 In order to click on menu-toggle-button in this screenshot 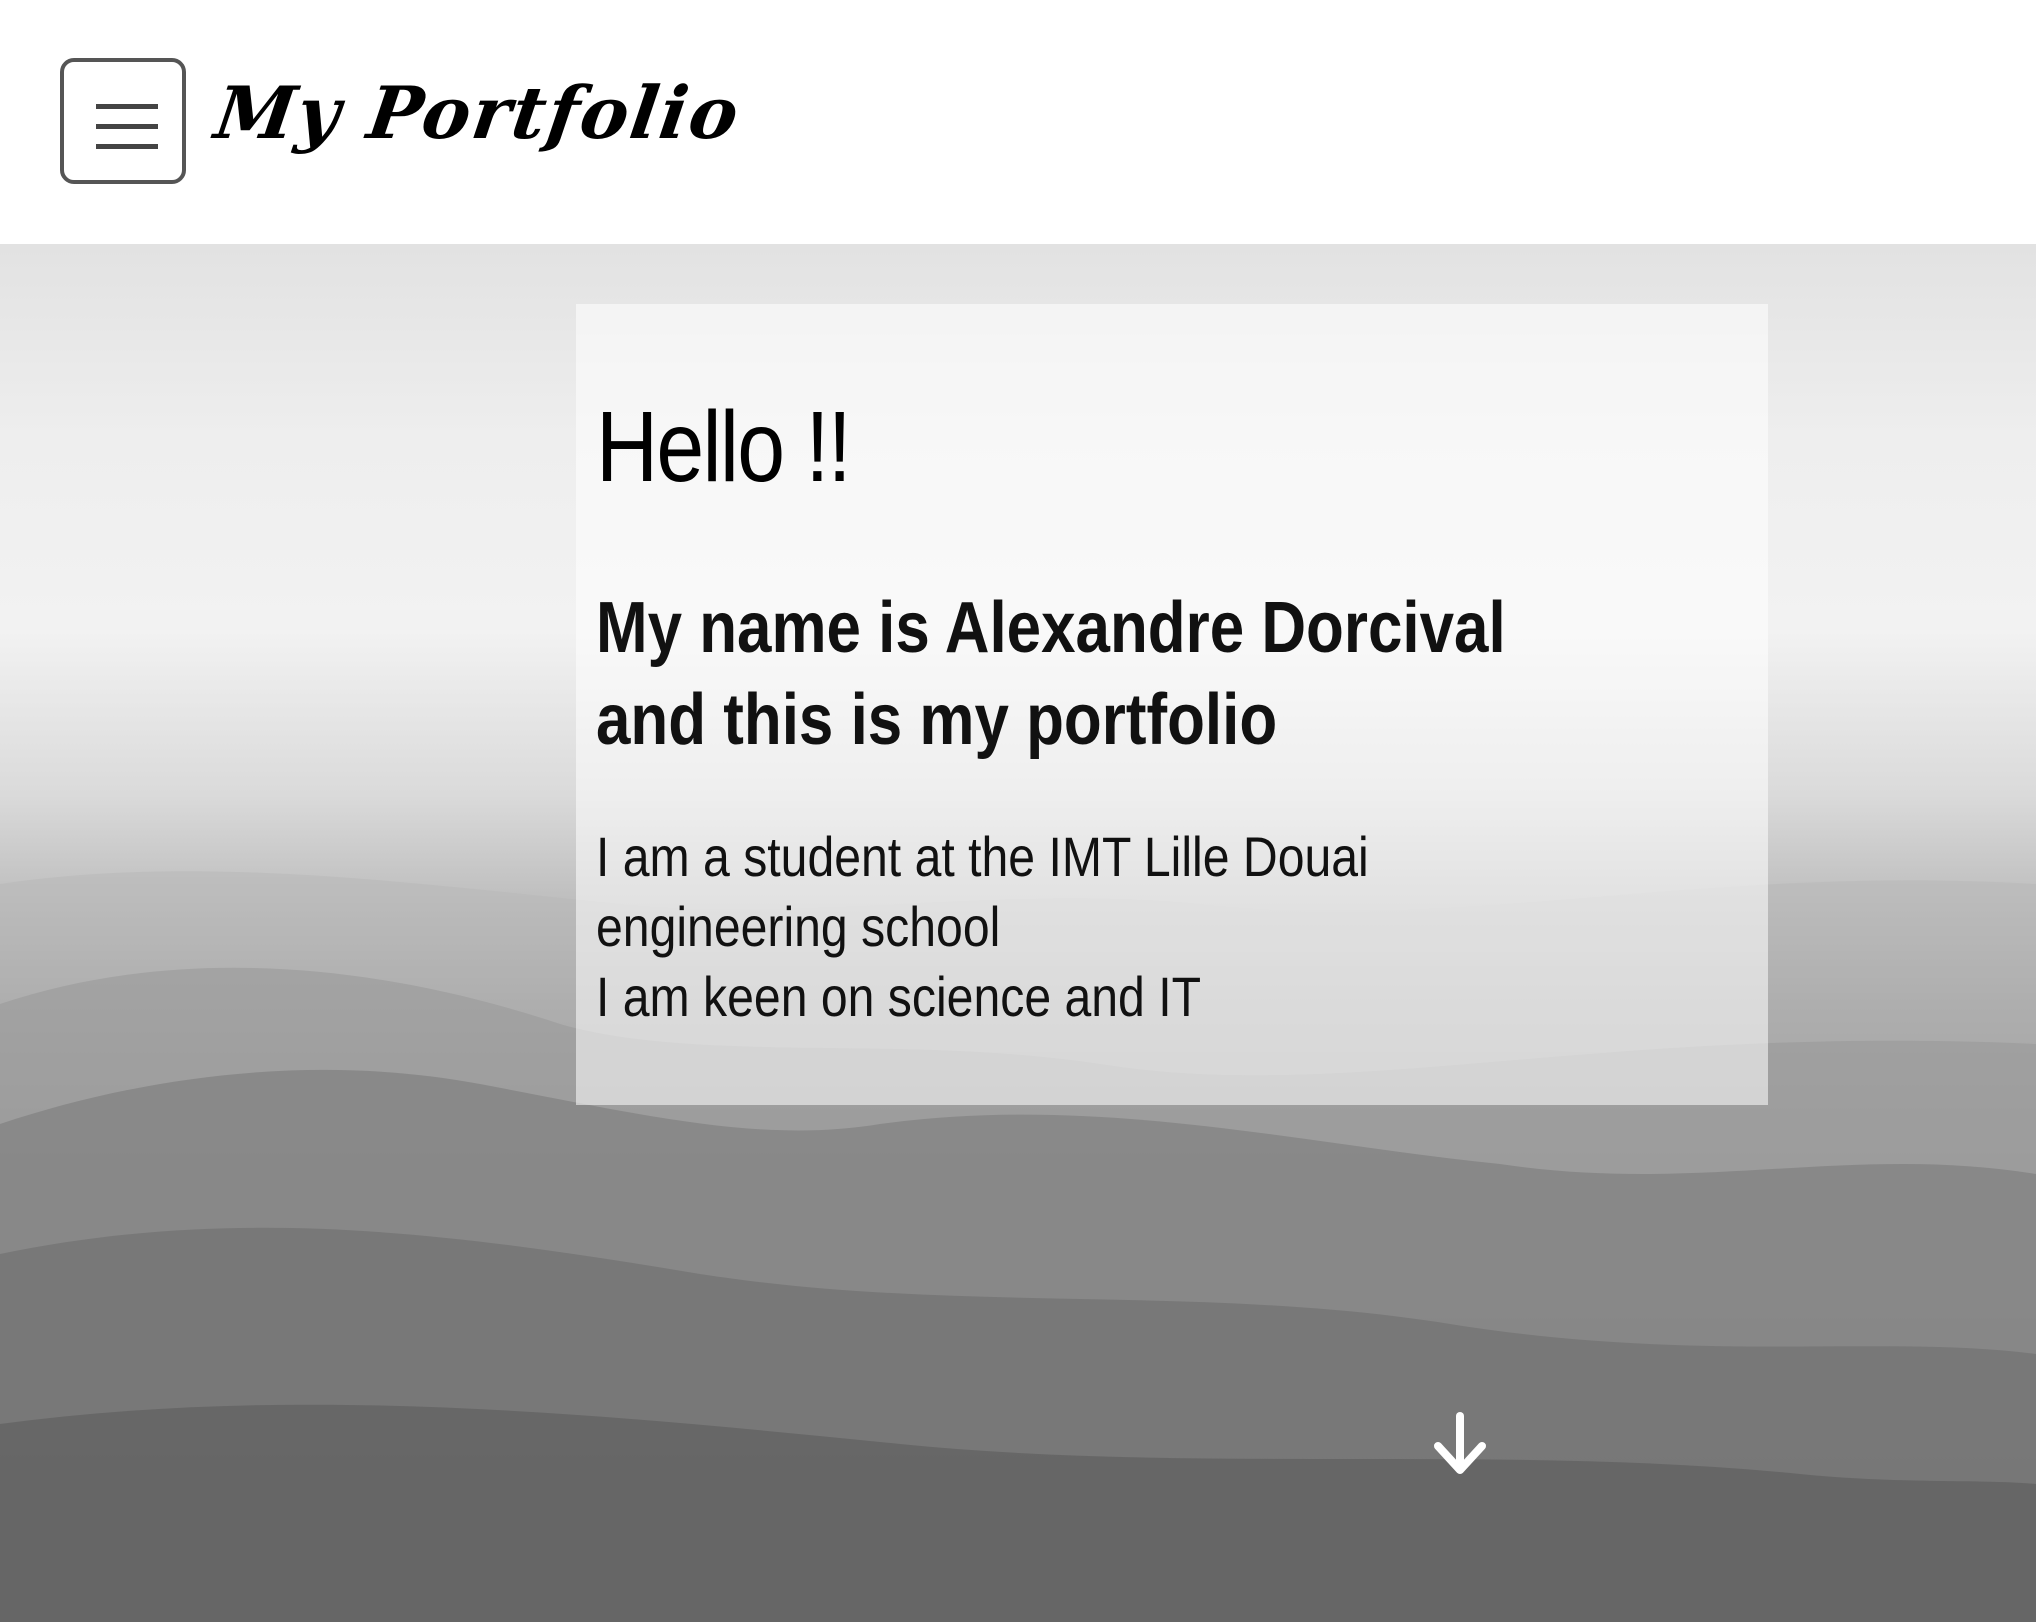, I will do `click(123, 121)`.